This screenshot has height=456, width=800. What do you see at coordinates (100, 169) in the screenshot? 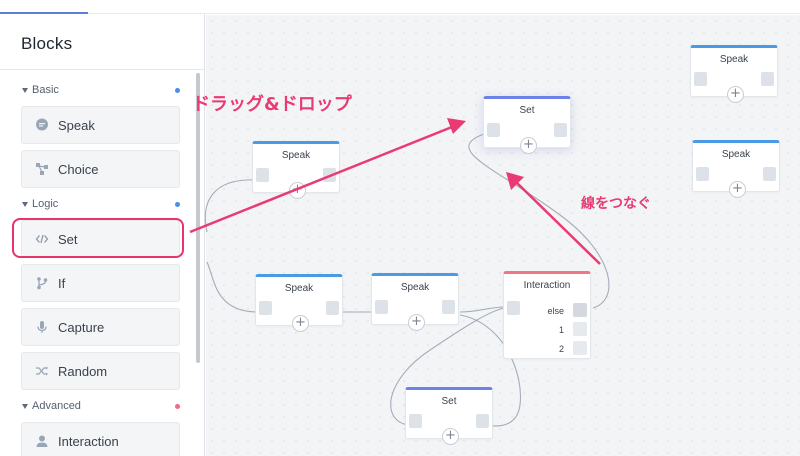
I see `block-choice: Choice` at bounding box center [100, 169].